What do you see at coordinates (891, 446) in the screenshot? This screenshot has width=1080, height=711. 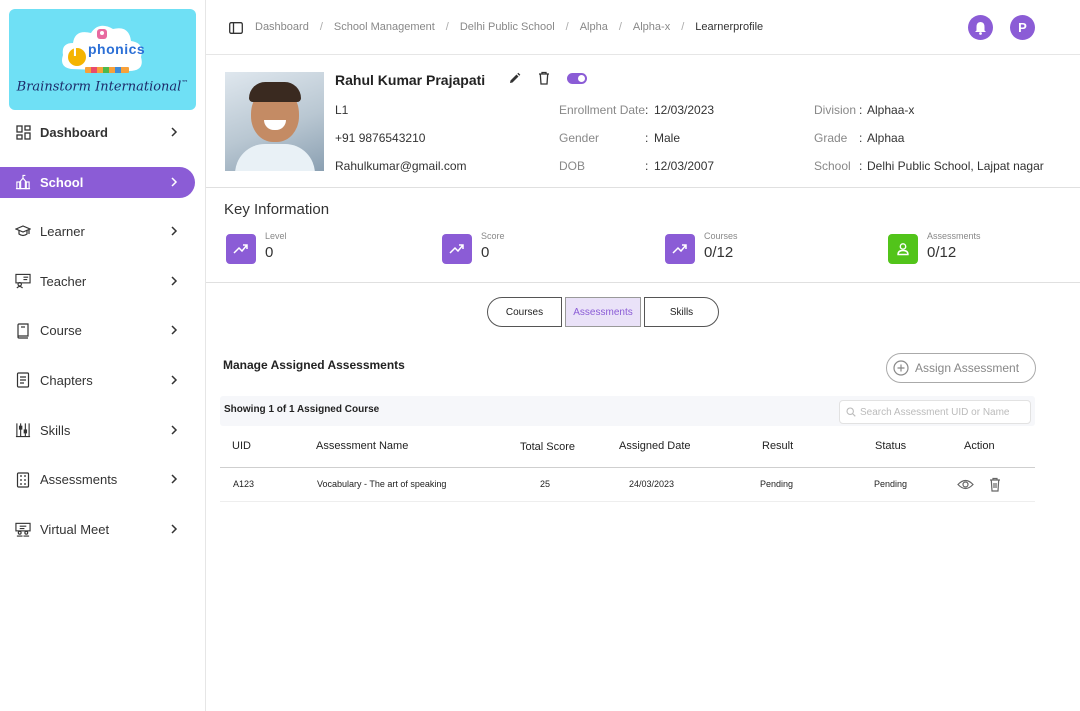 I see `column-header-status: Status` at bounding box center [891, 446].